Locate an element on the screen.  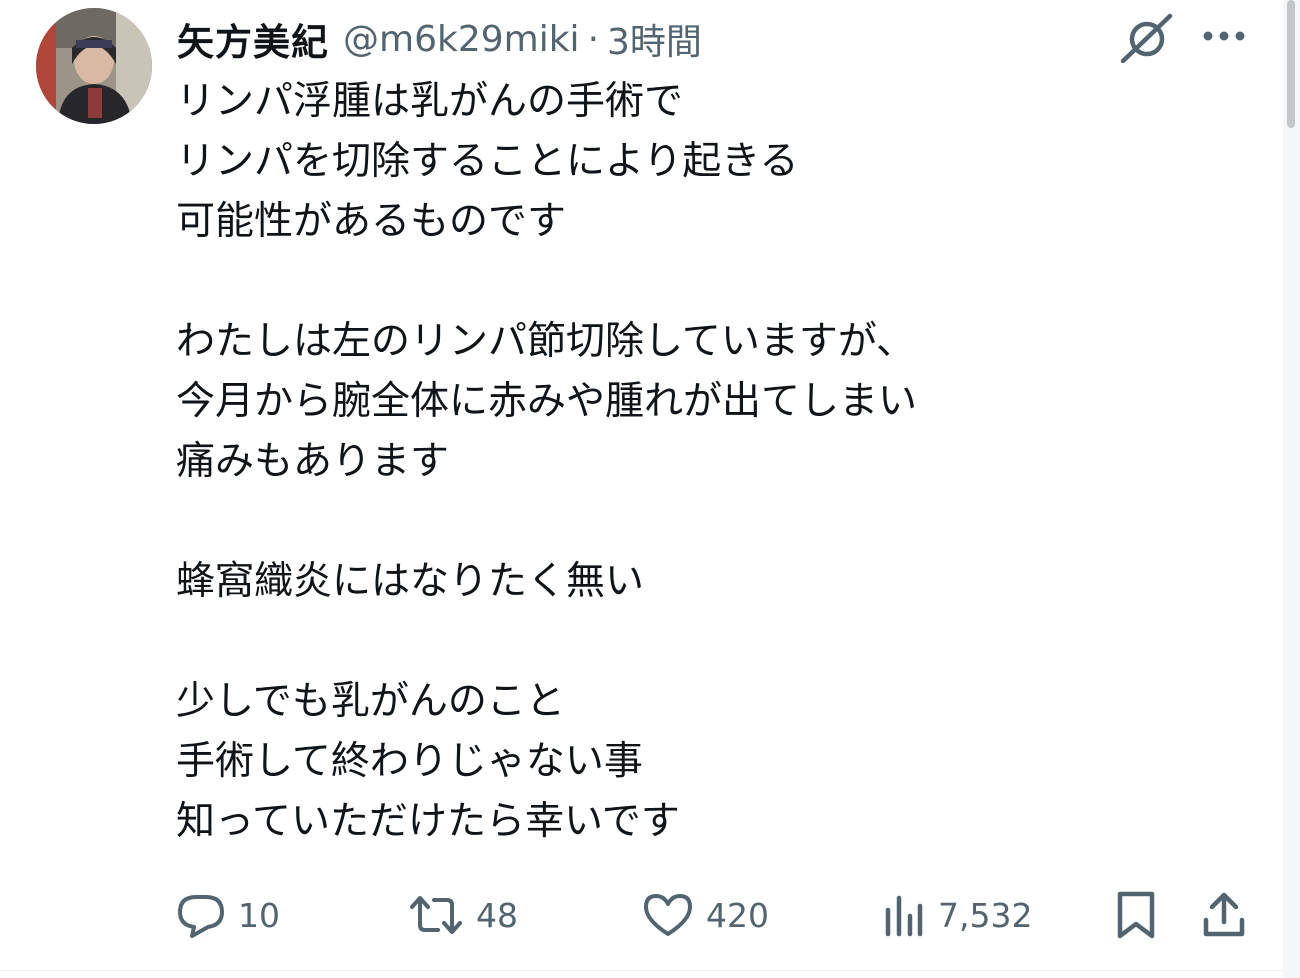
more-icon is located at coordinates (1224, 36).